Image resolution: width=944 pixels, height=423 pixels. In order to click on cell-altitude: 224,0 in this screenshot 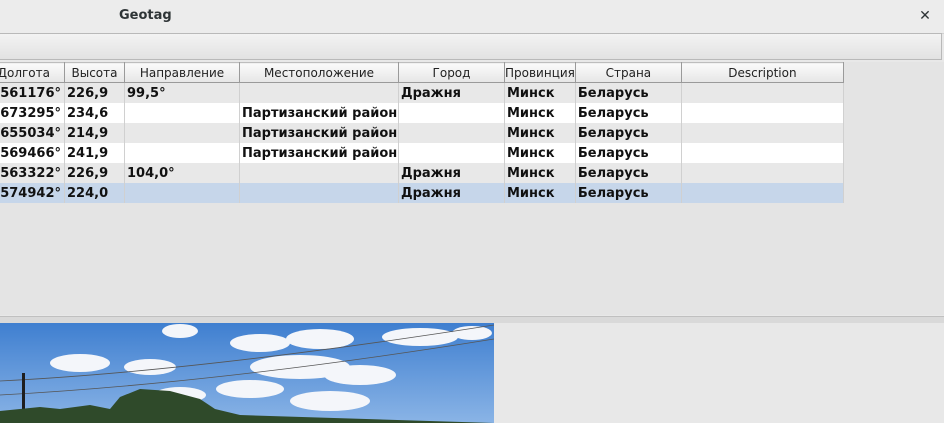, I will do `click(94, 193)`.